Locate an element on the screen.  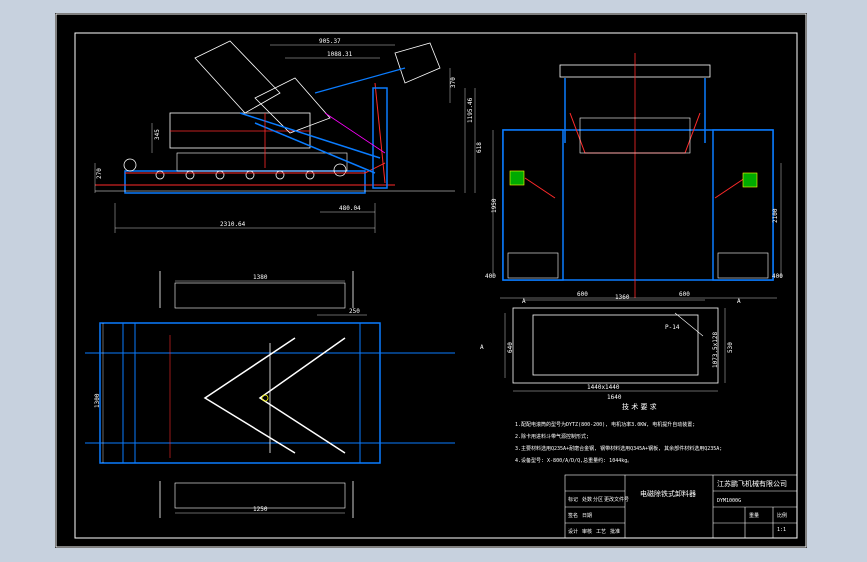
dim-1440: 1440x1440 is located at coordinates (603, 387).